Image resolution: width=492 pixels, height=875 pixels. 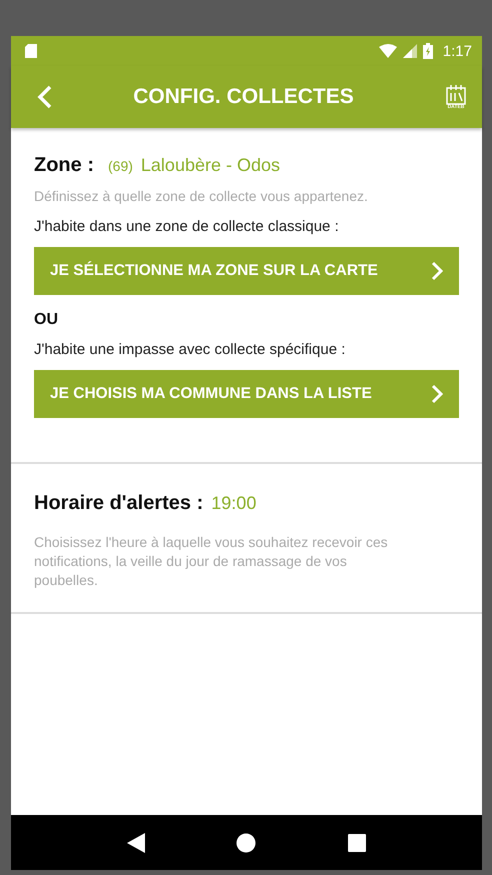 What do you see at coordinates (357, 843) in the screenshot?
I see `recents-nav-icon` at bounding box center [357, 843].